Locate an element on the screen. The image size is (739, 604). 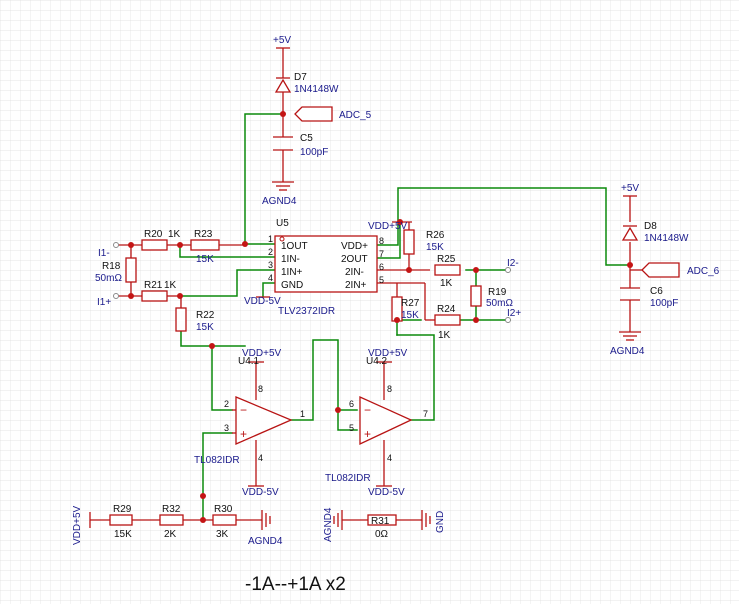
agnd-label-c6: AGND4 is located at coordinates (627, 351).